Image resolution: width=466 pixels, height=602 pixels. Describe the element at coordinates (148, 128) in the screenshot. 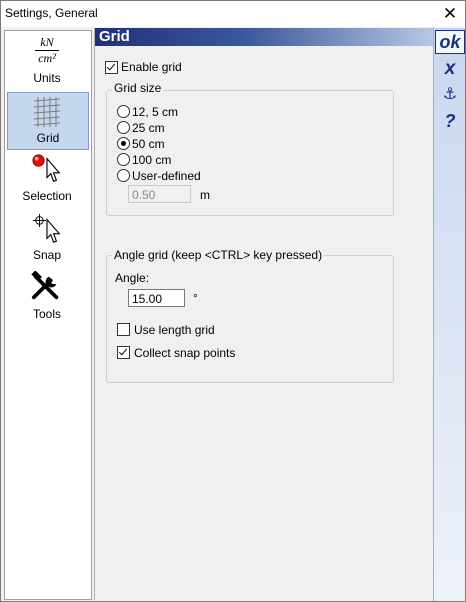

I see `radio-label: 25 cm` at that location.